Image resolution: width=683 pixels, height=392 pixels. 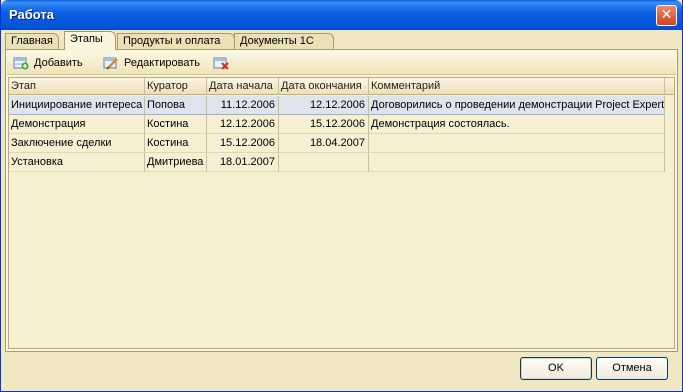 I want to click on cell-start-date: 18.01.2007, so click(x=243, y=162).